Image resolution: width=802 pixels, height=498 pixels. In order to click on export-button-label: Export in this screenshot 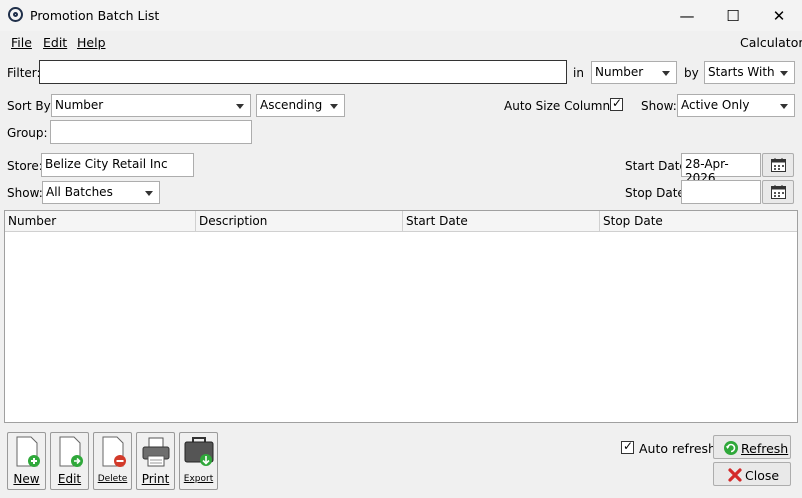, I will do `click(198, 479)`.